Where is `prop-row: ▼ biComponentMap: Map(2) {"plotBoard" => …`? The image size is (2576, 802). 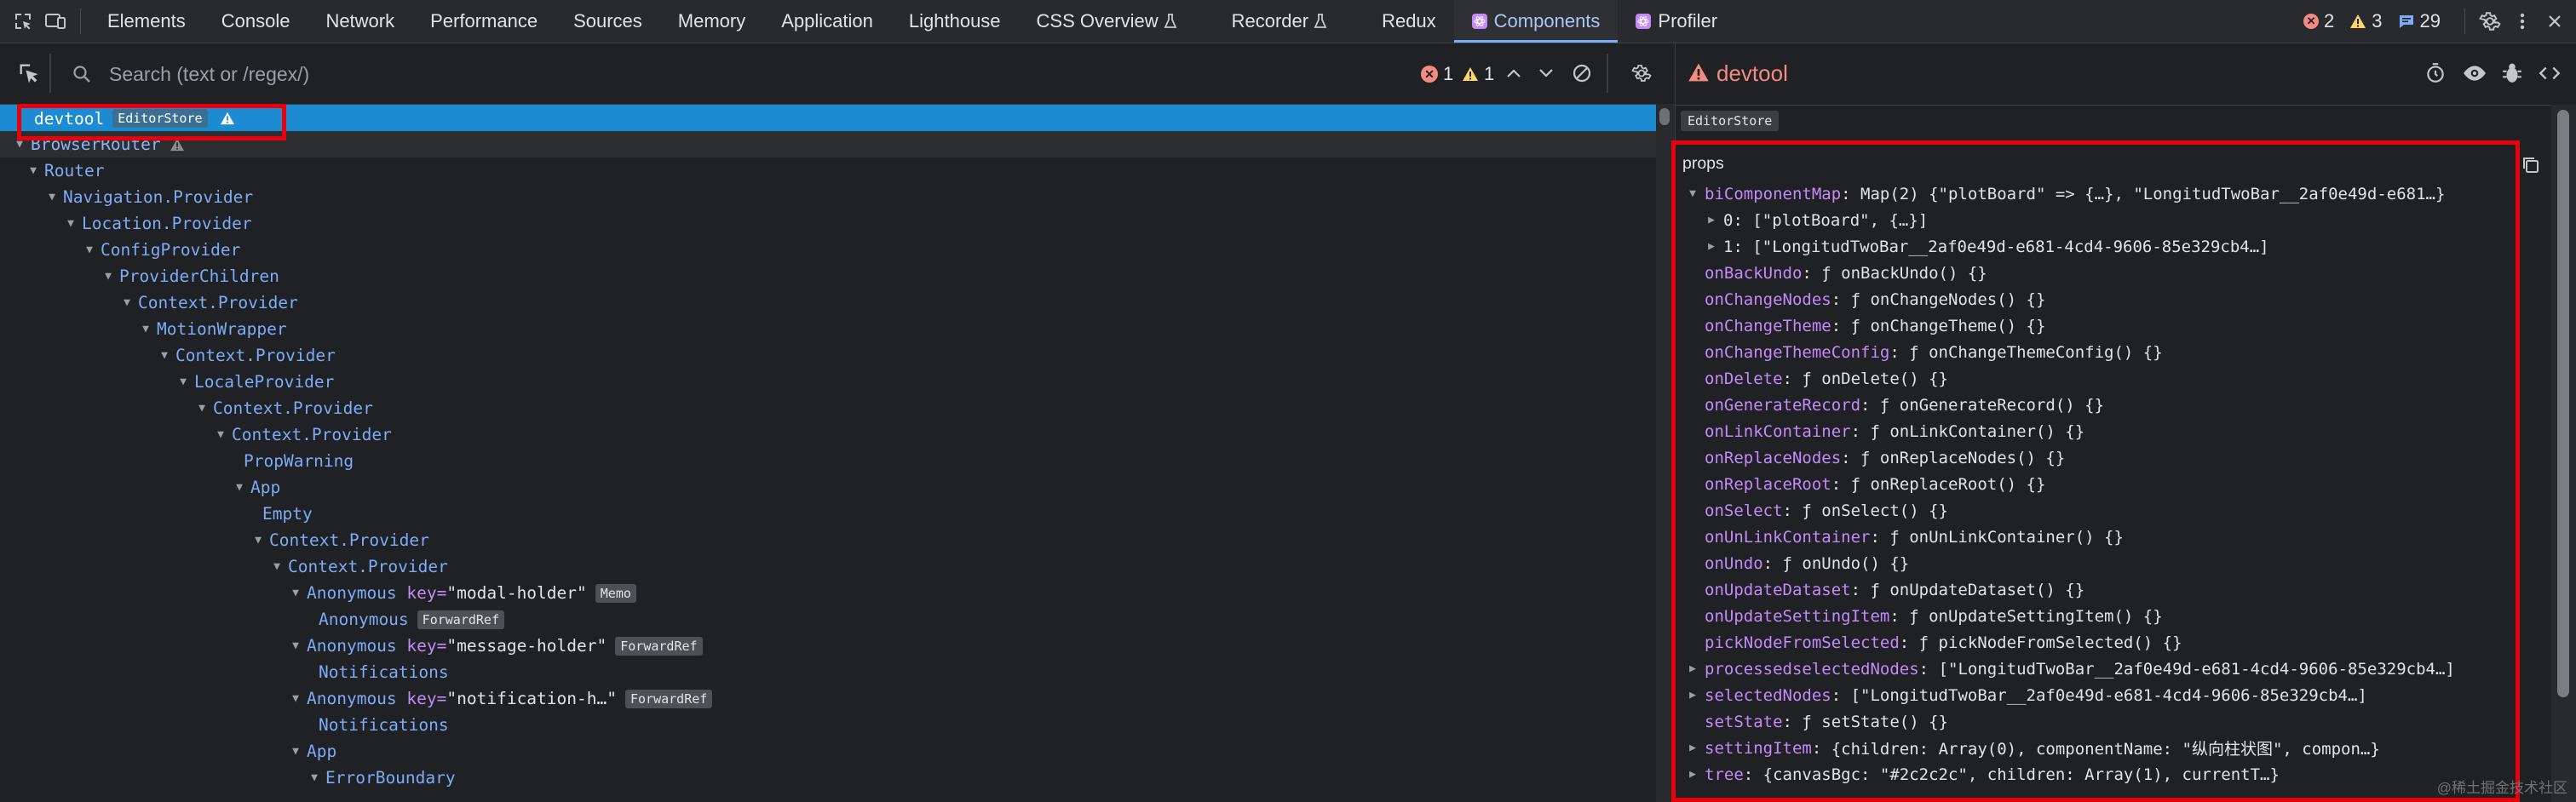 prop-row: ▼ biComponentMap: Map(2) {"plotBoard" => … is located at coordinates (2065, 194).